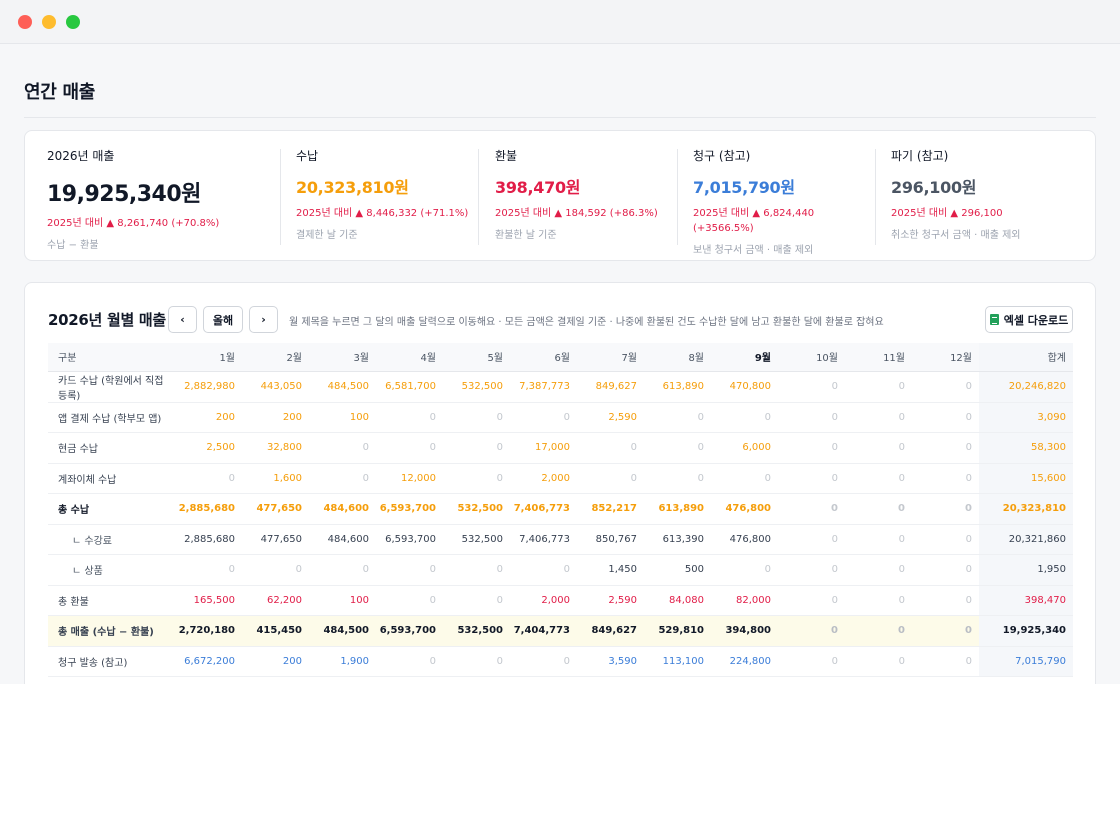 The height and width of the screenshot is (821, 1120). I want to click on month-header: 5월, so click(476, 357).